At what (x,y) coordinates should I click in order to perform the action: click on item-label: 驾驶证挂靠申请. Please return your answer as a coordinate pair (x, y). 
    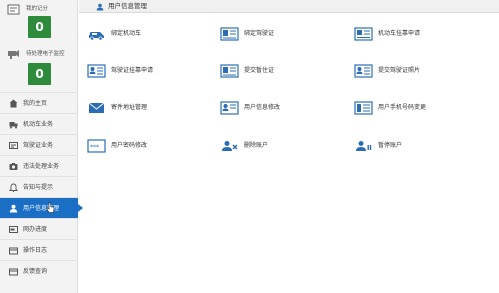
    Looking at the image, I should click on (132, 70).